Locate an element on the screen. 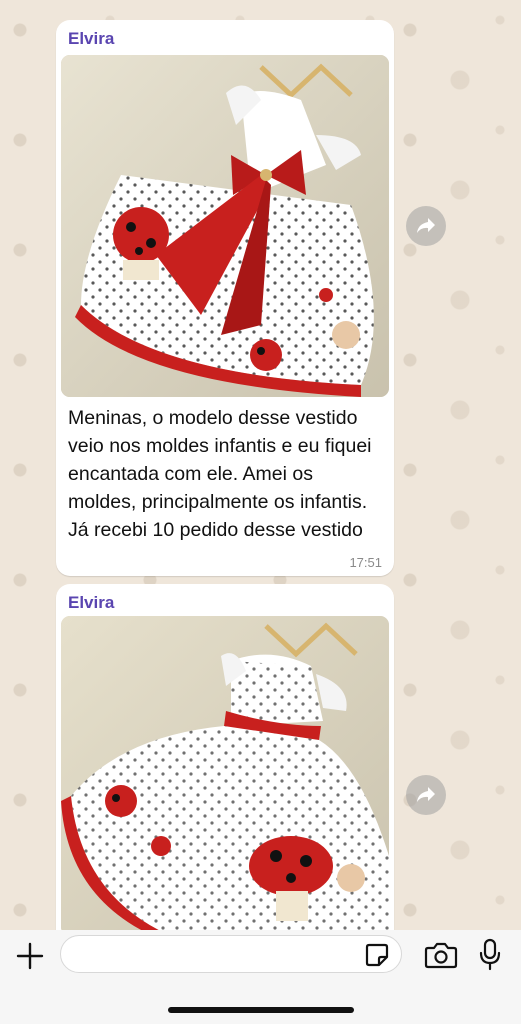 The height and width of the screenshot is (1024, 521). sticker-icon is located at coordinates (377, 955).